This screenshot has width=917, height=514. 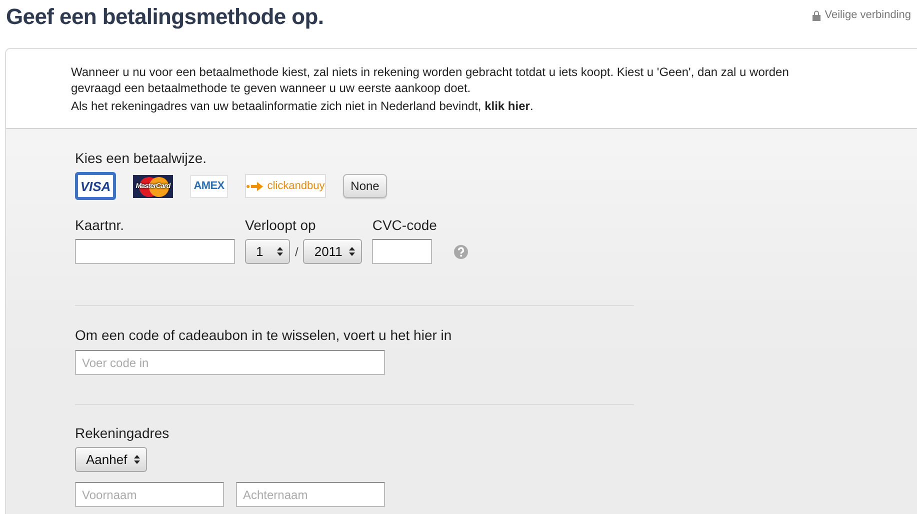 What do you see at coordinates (149, 494) in the screenshot?
I see `first-name-field: Voornaam` at bounding box center [149, 494].